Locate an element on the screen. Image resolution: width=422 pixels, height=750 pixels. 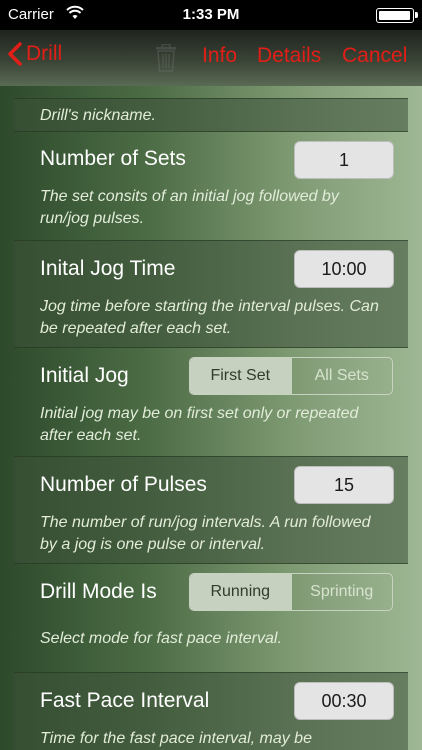
segment-running: Running is located at coordinates (240, 592).